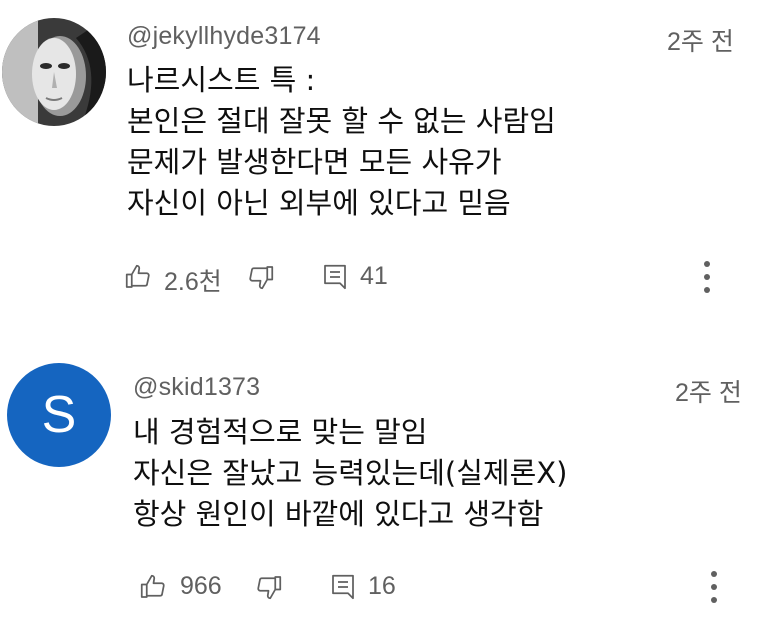 This screenshot has width=777, height=618. What do you see at coordinates (374, 276) in the screenshot?
I see `reply-count: 41` at bounding box center [374, 276].